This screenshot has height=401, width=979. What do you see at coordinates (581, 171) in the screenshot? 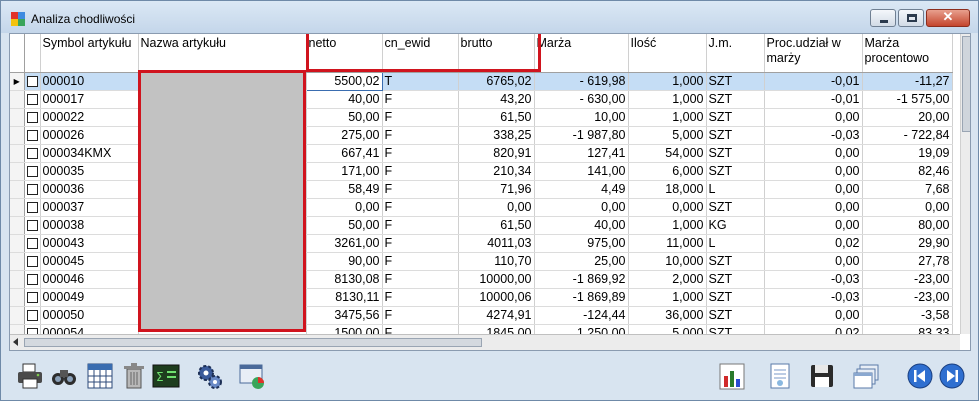
I see `cell-marza: 141,00` at bounding box center [581, 171].